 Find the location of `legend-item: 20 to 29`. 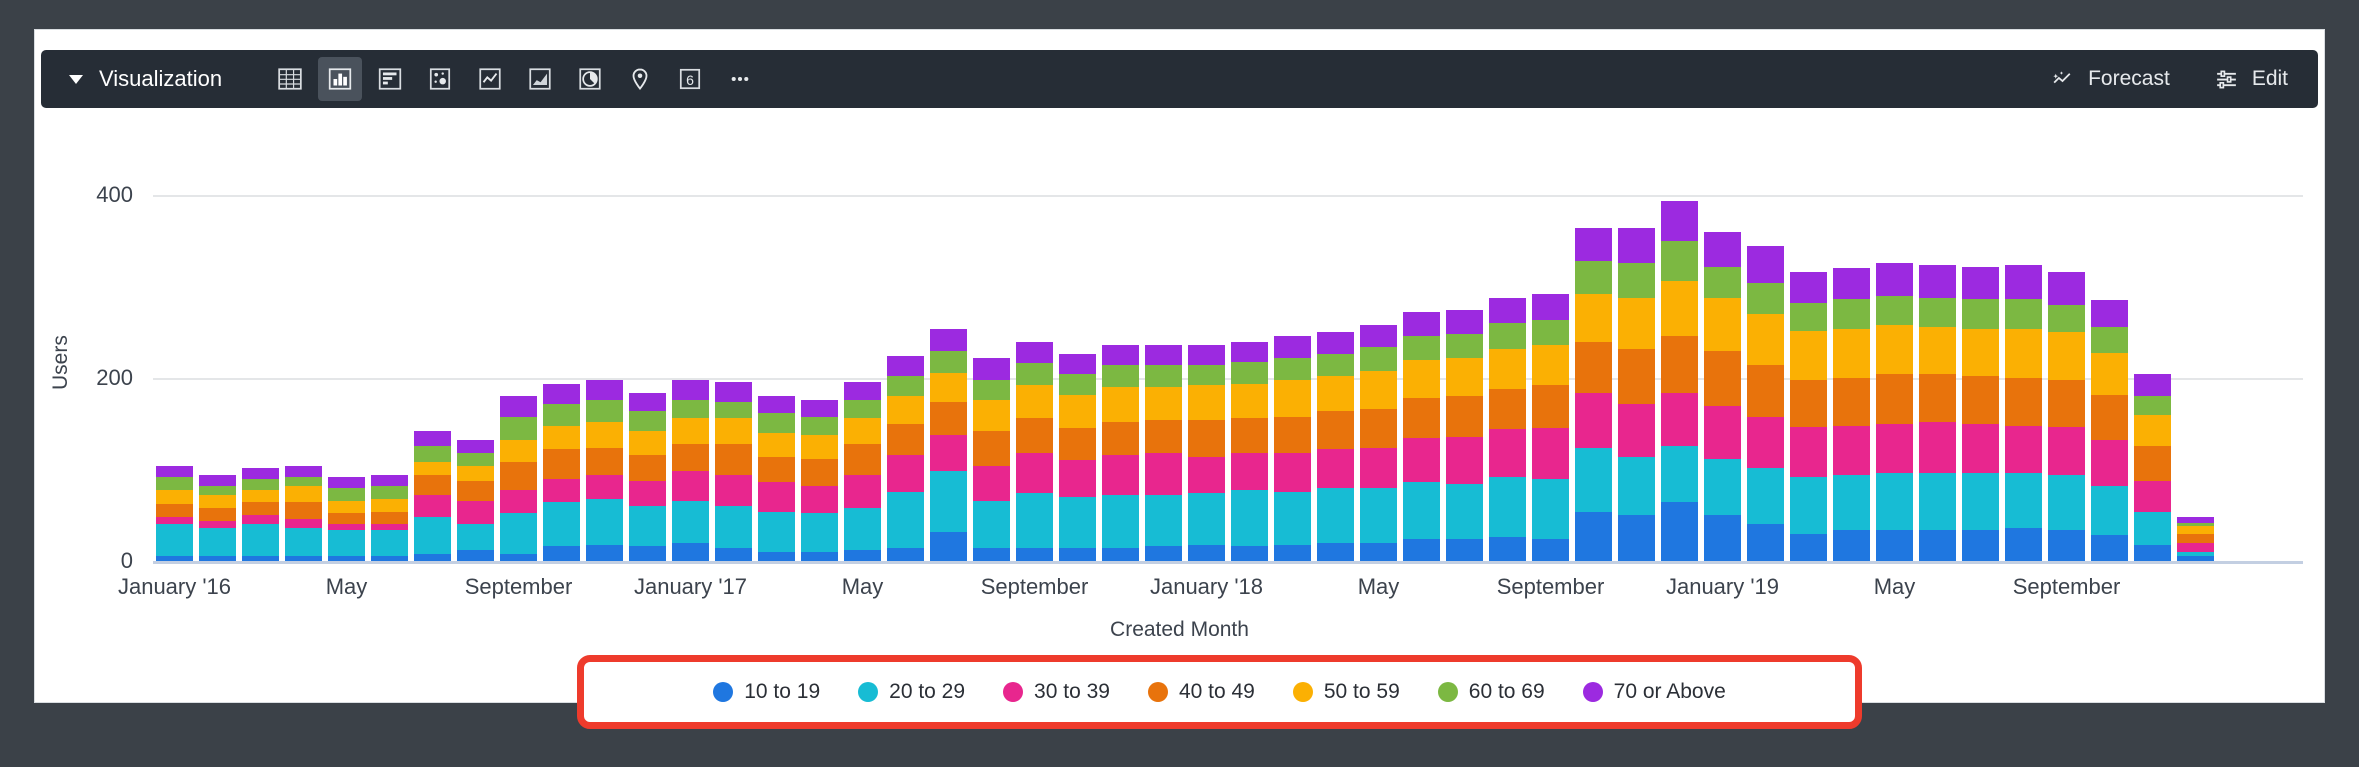

legend-item: 20 to 29 is located at coordinates (911, 692).